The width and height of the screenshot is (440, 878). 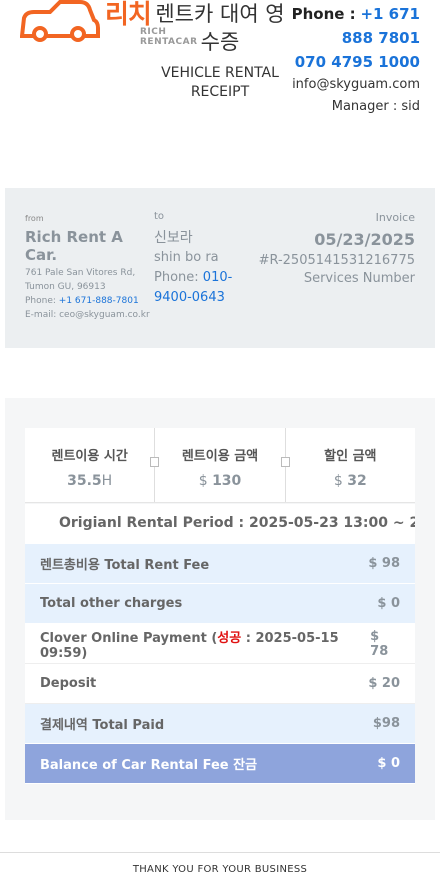 I want to click on footer-divider, so click(x=220, y=852).